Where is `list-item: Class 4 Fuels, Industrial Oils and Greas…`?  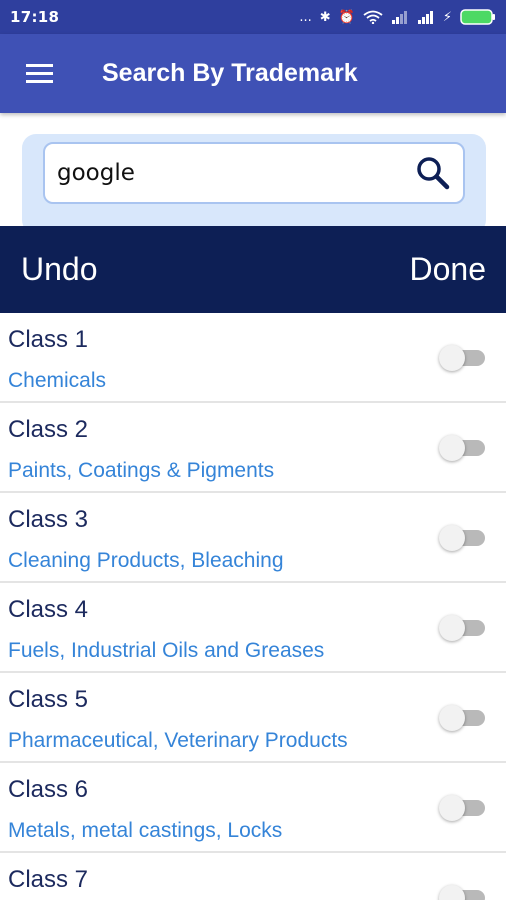 list-item: Class 4 Fuels, Industrial Oils and Greas… is located at coordinates (253, 628).